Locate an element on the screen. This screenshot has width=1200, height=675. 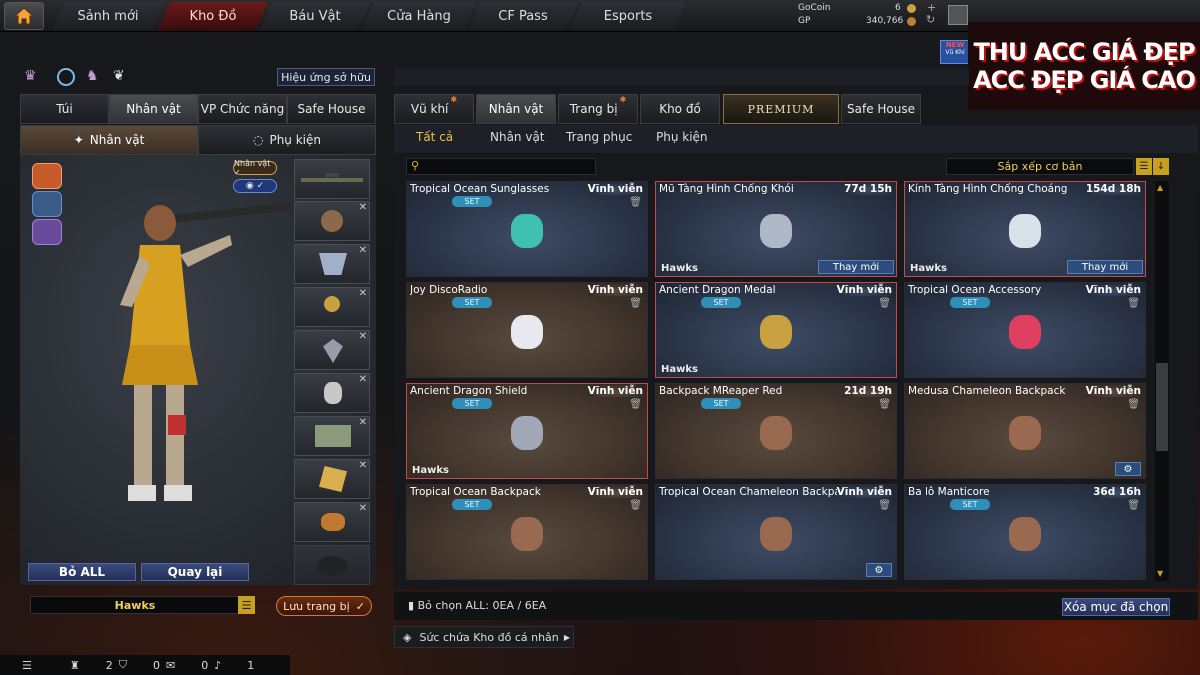
sort-dropdown: Sắp xếp cơ bản is located at coordinates (1040, 166).